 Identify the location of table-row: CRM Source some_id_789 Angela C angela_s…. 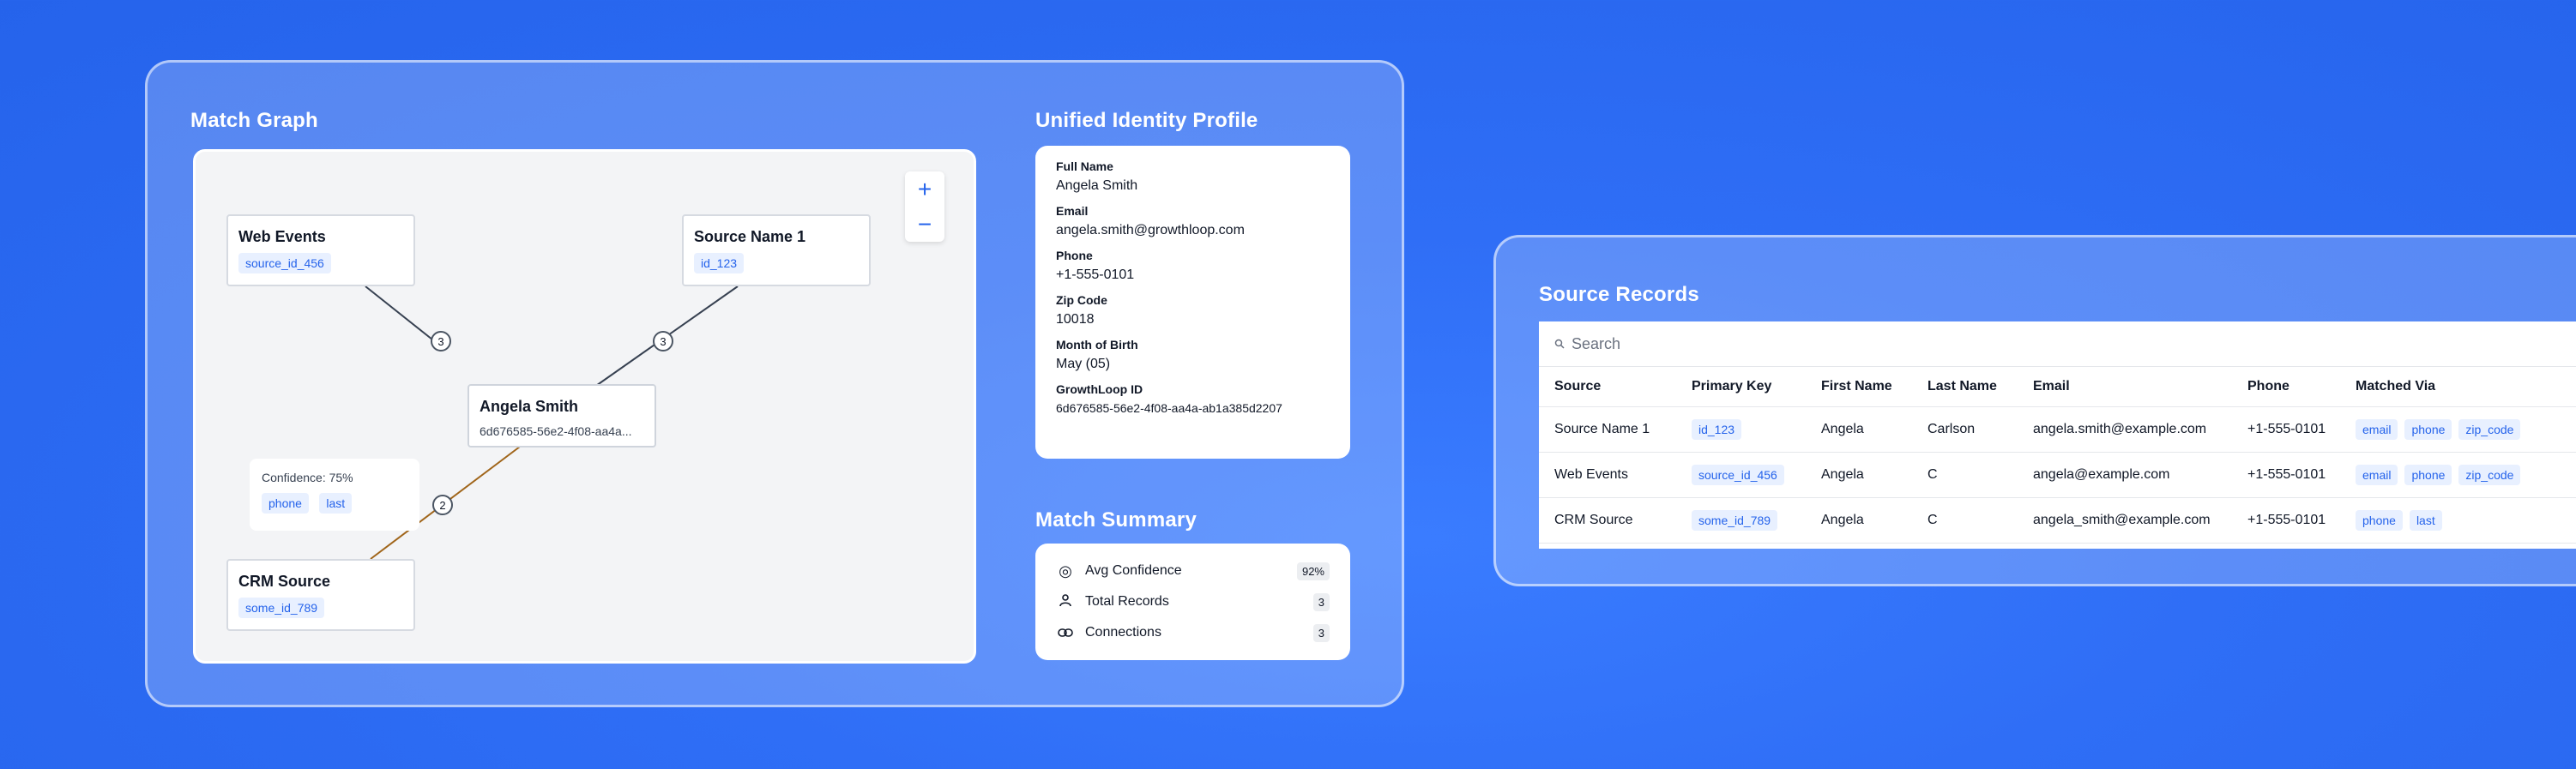
(2057, 520).